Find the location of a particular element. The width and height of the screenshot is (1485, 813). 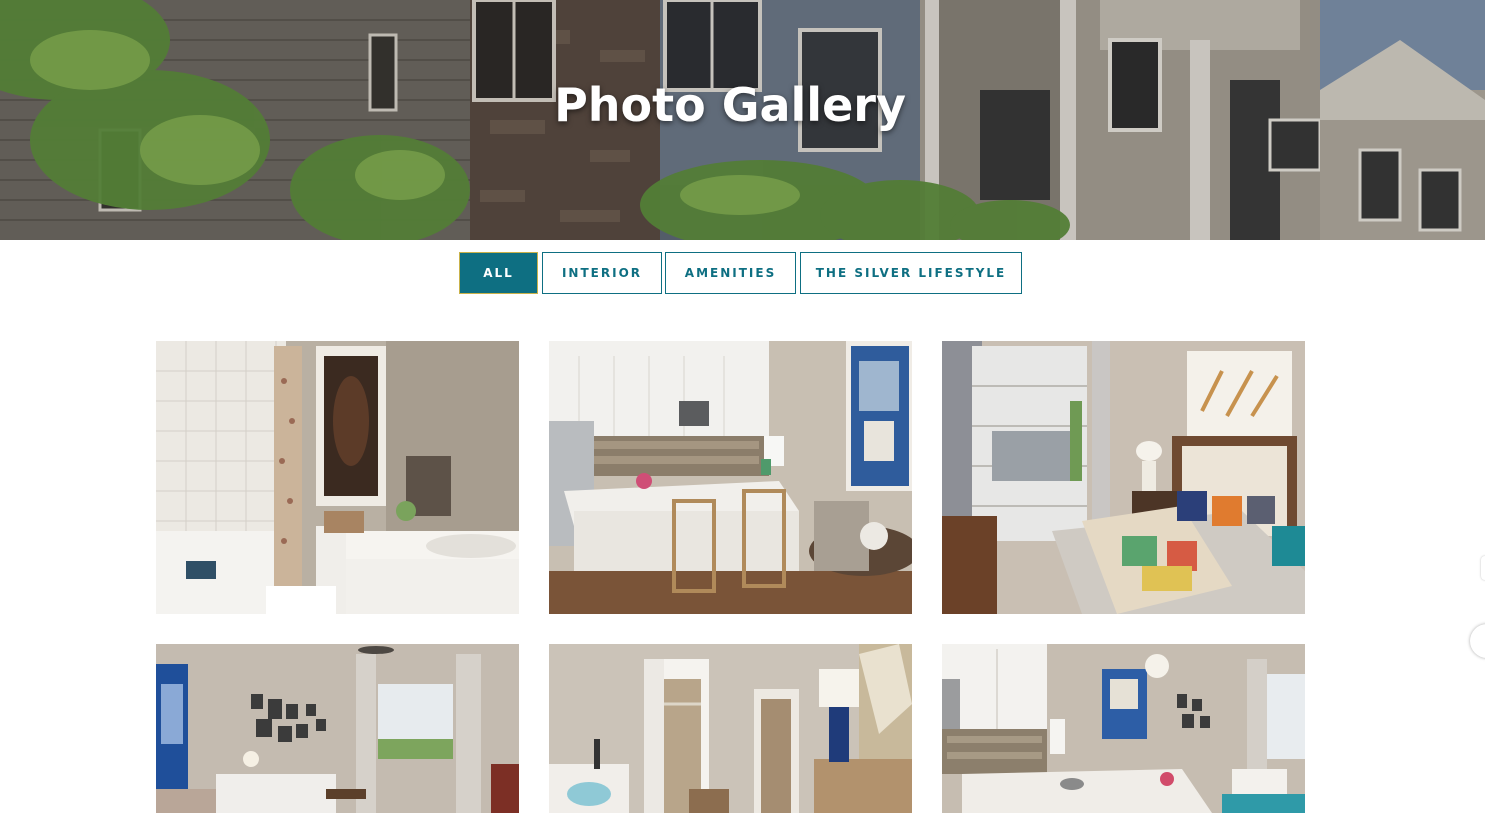

filter-silver-lifestyle-button: THE SILVER LIFESTYLE is located at coordinates (911, 273).